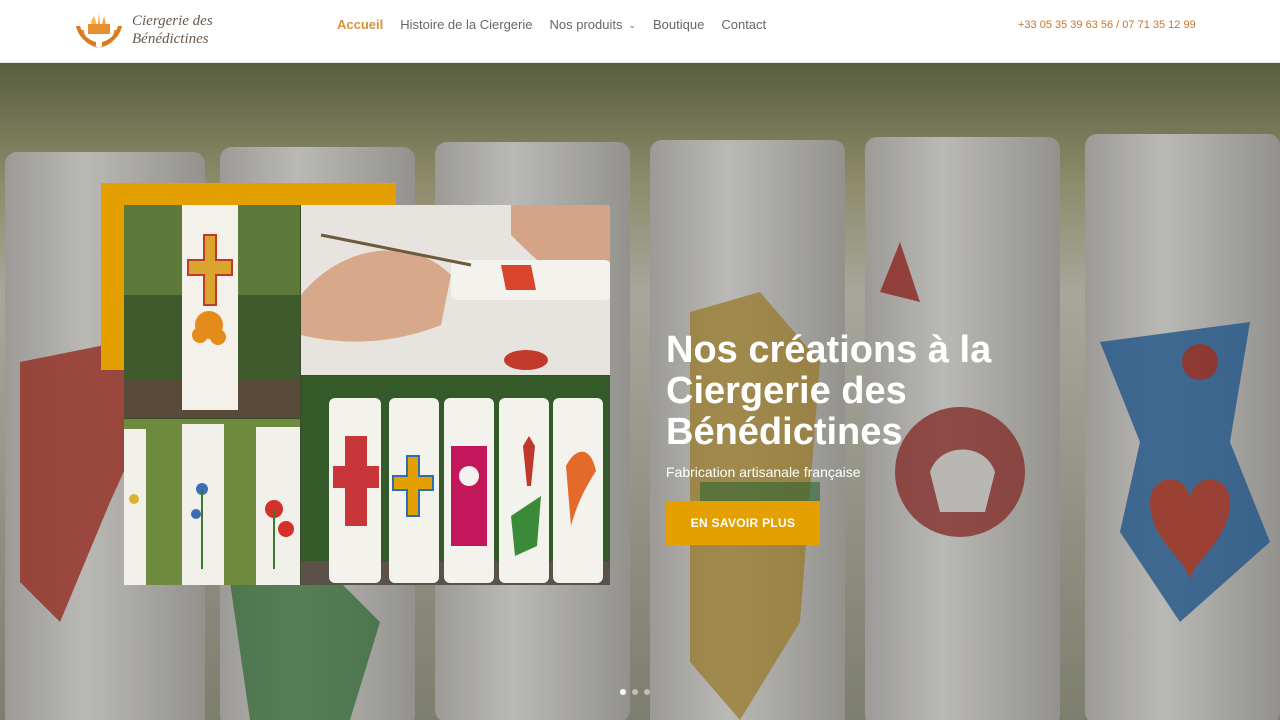  Describe the element at coordinates (455, 290) in the screenshot. I see `collage-tile-painting-hands` at that location.